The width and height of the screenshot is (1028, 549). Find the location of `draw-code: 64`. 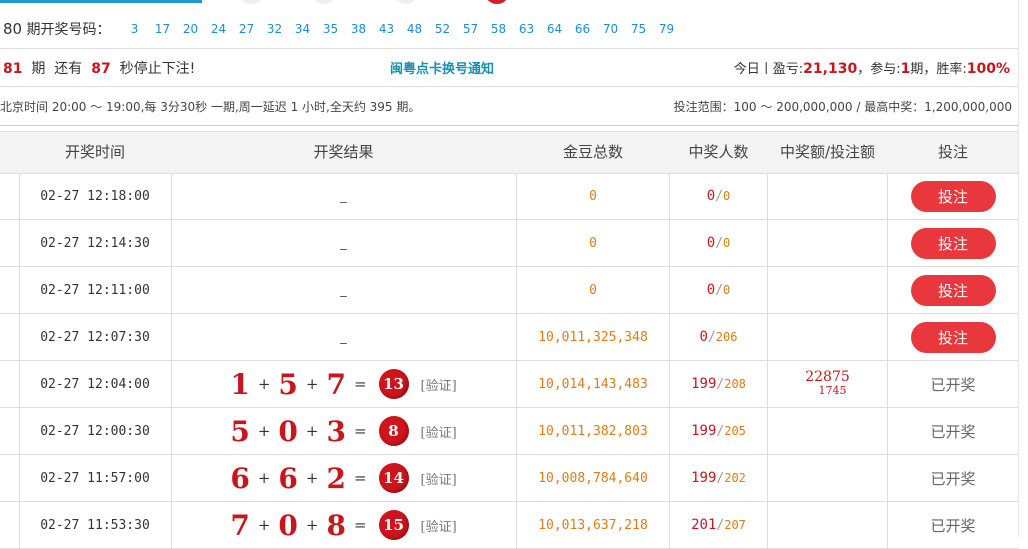

draw-code: 64 is located at coordinates (555, 29).